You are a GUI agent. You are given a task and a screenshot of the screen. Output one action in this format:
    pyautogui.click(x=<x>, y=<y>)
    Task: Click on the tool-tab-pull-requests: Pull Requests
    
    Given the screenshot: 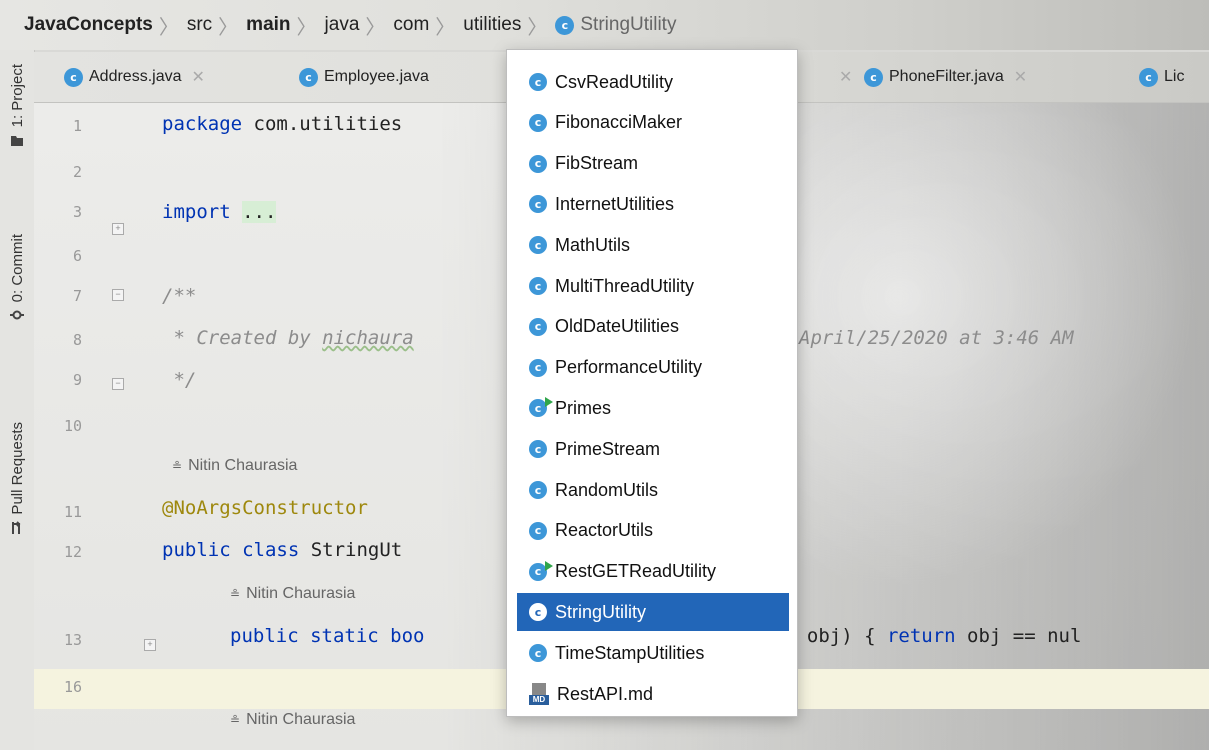 What is the action you would take?
    pyautogui.click(x=17, y=478)
    